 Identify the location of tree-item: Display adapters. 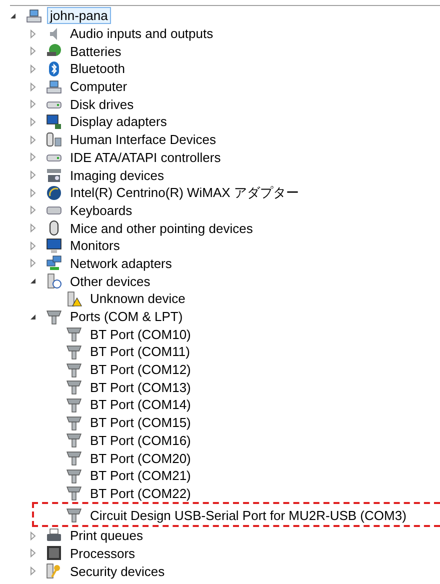
(118, 121).